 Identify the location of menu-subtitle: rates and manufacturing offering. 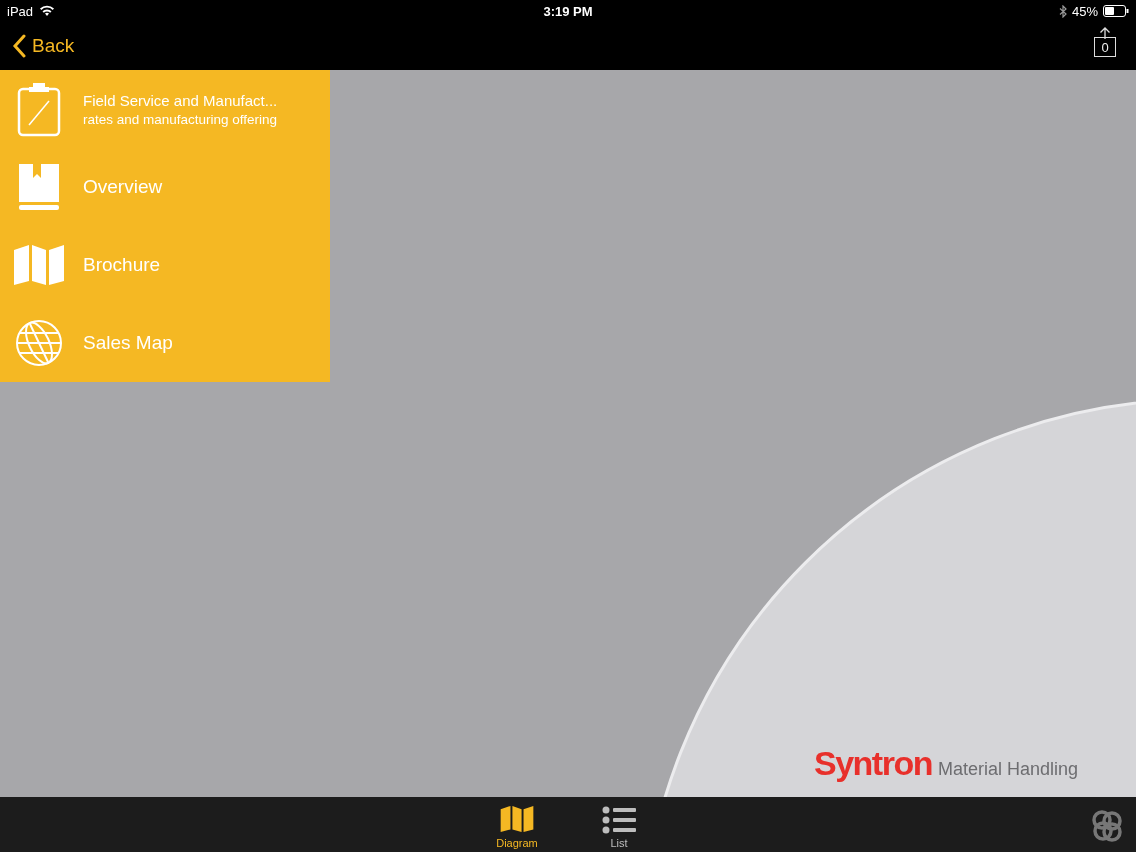
(180, 119).